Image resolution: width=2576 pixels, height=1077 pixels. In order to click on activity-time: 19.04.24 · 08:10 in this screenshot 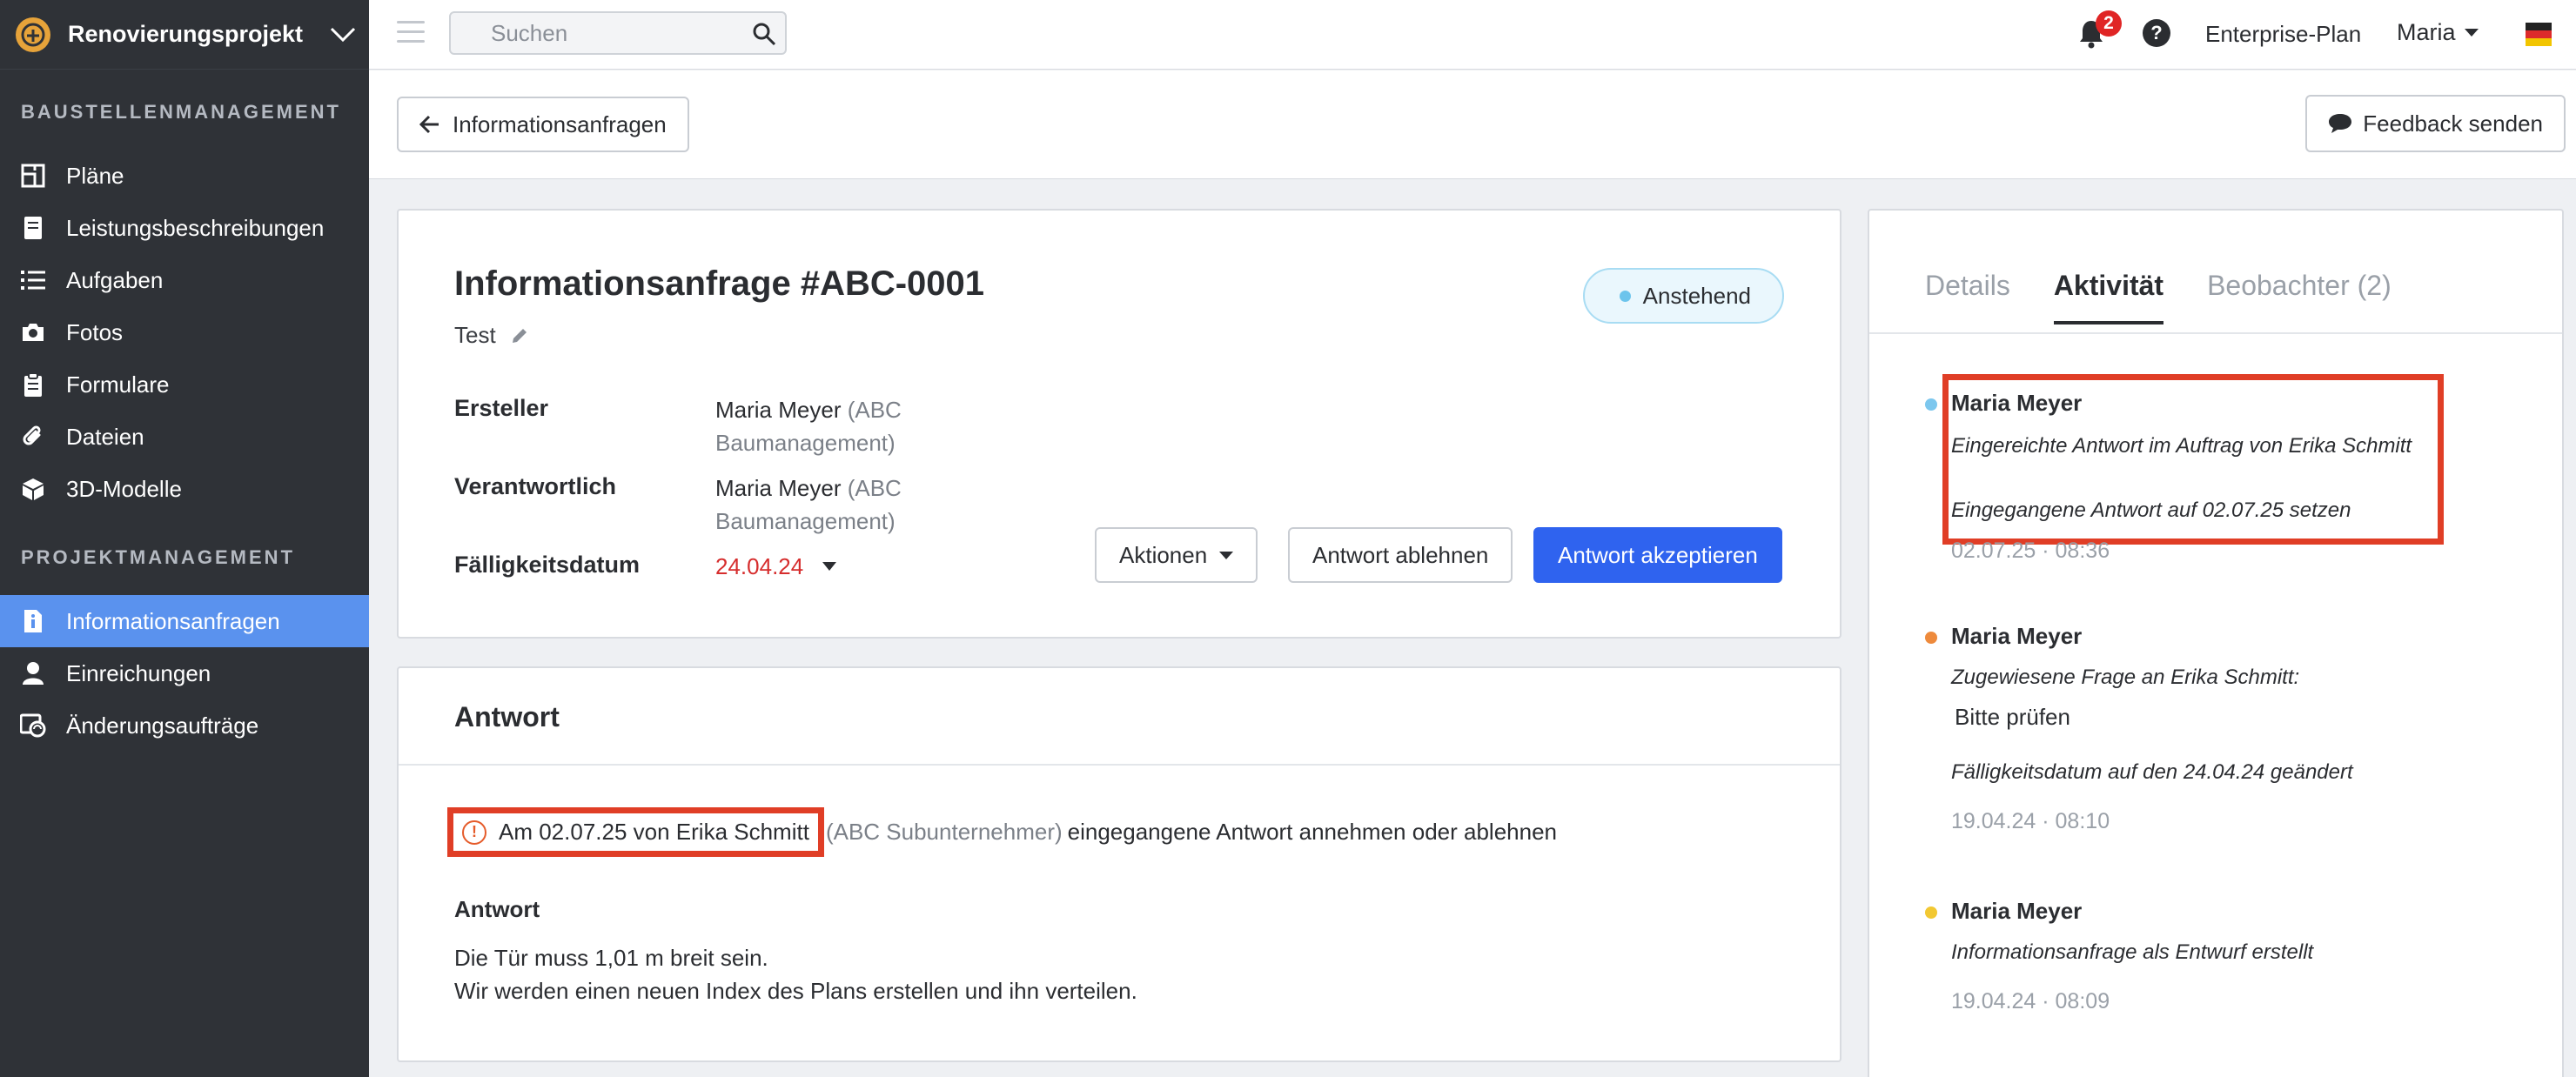, I will do `click(2030, 821)`.